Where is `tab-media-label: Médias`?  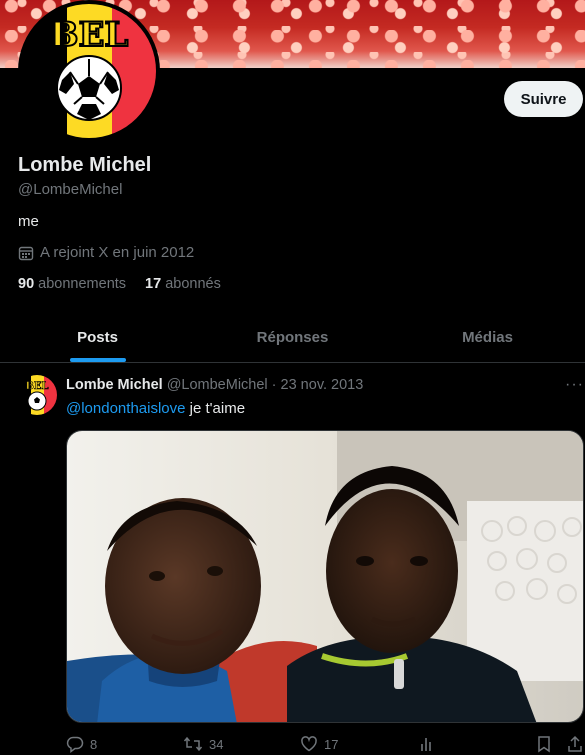
tab-media-label: Médias is located at coordinates (487, 337).